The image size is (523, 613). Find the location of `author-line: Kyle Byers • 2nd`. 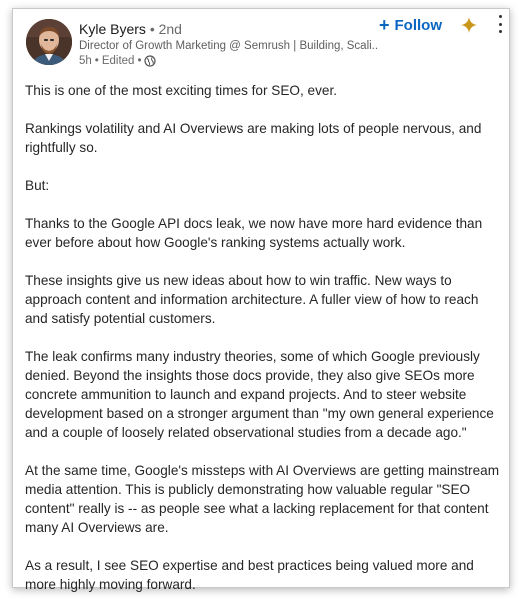

author-line: Kyle Byers • 2nd is located at coordinates (130, 29).